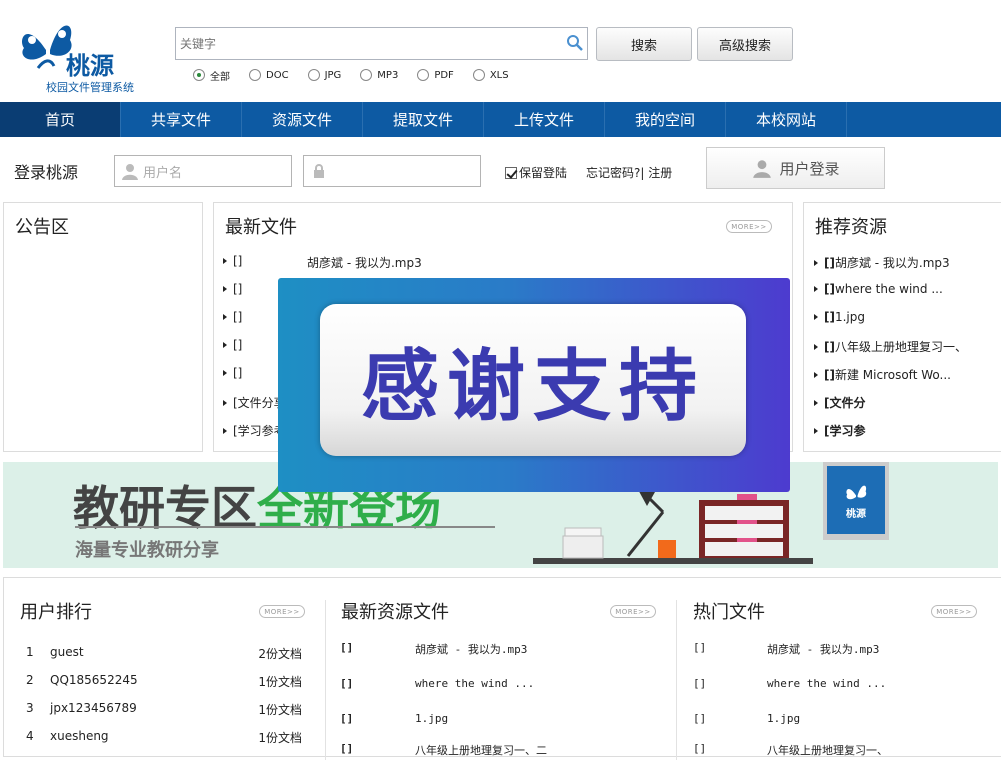 Image resolution: width=1001 pixels, height=760 pixels. What do you see at coordinates (745, 44) in the screenshot?
I see `advanced-search-button: 高级搜索` at bounding box center [745, 44].